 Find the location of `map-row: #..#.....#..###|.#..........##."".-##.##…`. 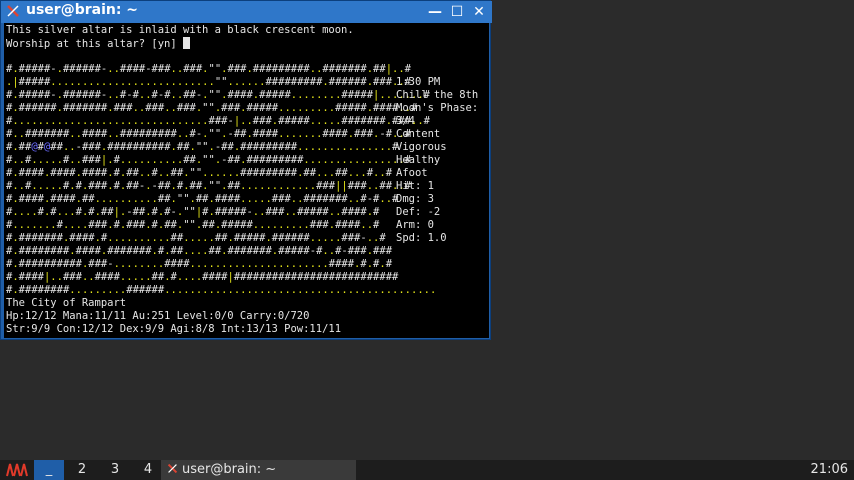

map-row: #..#.....#..###|.#..........##."".-##.##… is located at coordinates (208, 160).